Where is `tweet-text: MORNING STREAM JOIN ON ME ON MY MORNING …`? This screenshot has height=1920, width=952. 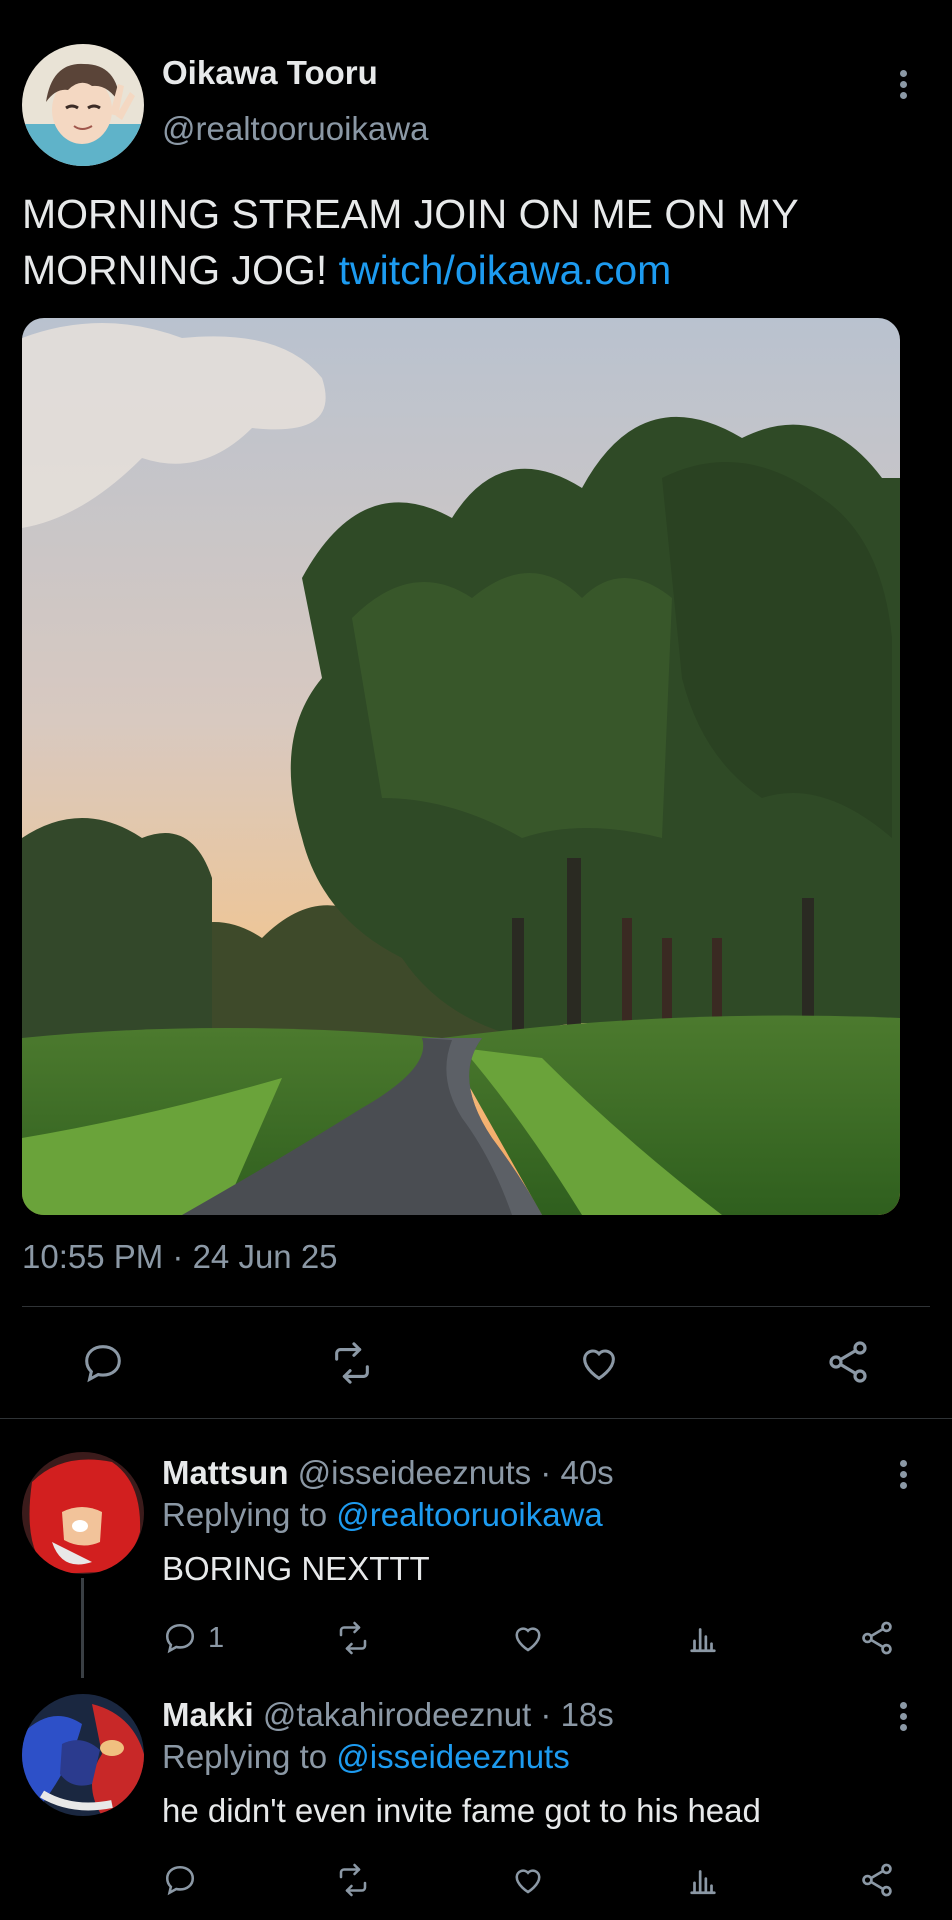
tweet-text: MORNING STREAM JOIN ON ME ON MY MORNING … is located at coordinates (472, 242).